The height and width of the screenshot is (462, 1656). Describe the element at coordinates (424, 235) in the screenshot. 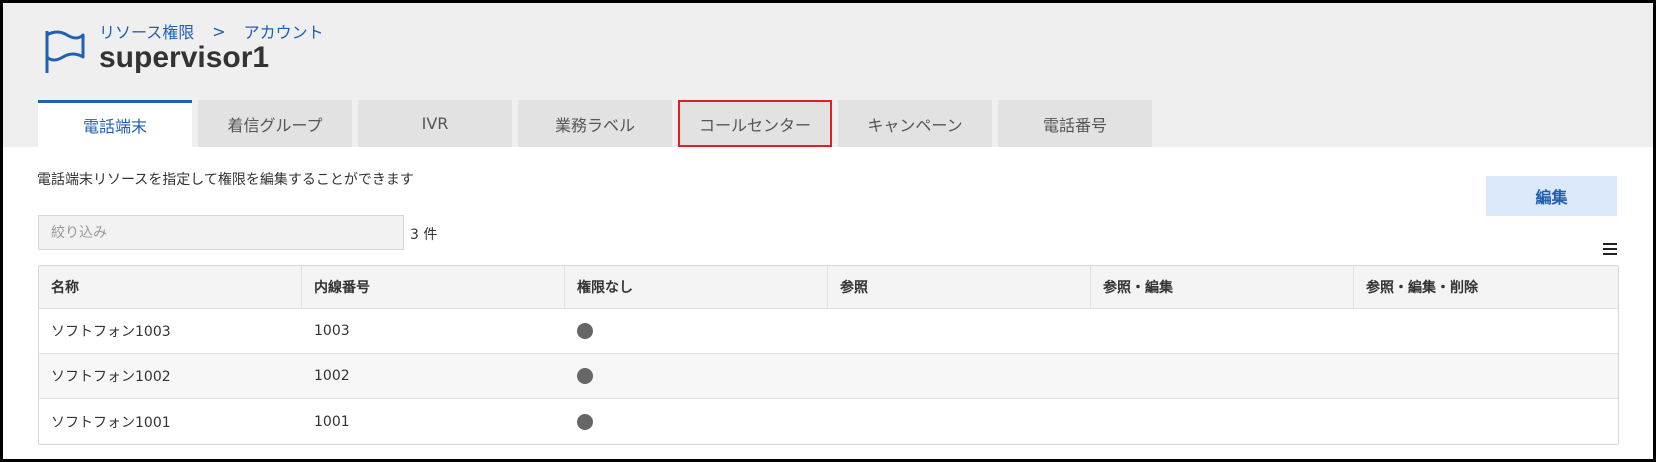

I see `result-count: 3 件` at that location.